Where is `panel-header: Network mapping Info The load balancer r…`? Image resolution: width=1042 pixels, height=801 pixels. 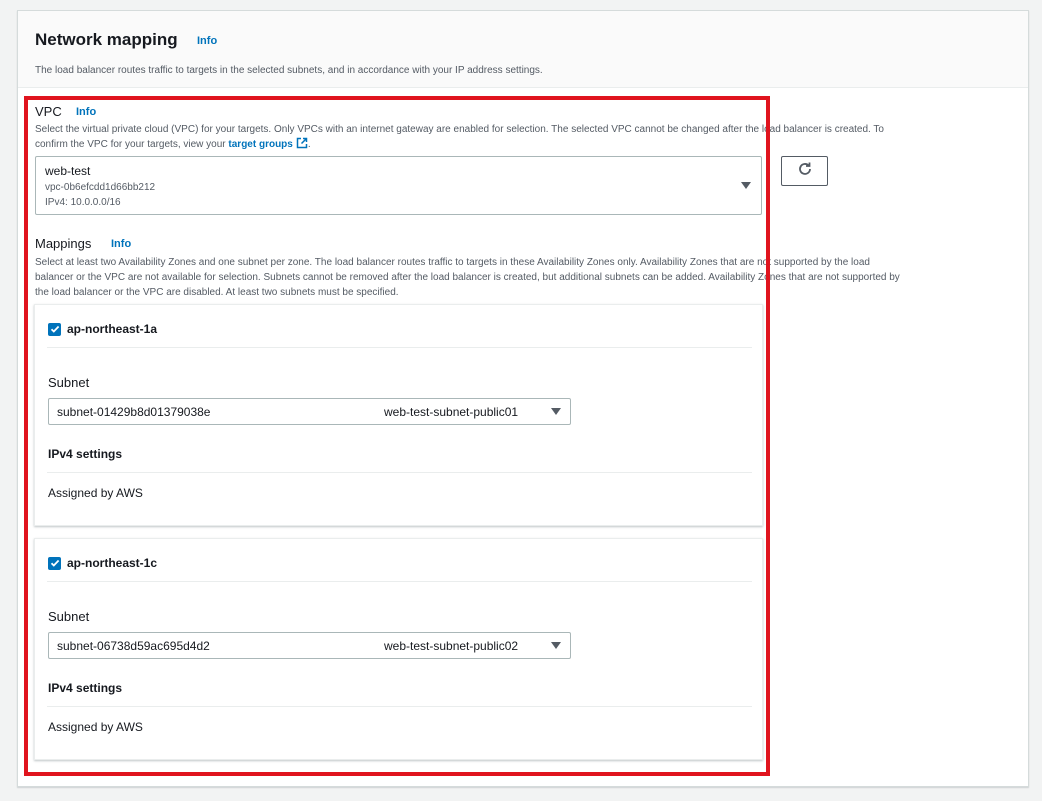 panel-header: Network mapping Info The load balancer r… is located at coordinates (523, 49).